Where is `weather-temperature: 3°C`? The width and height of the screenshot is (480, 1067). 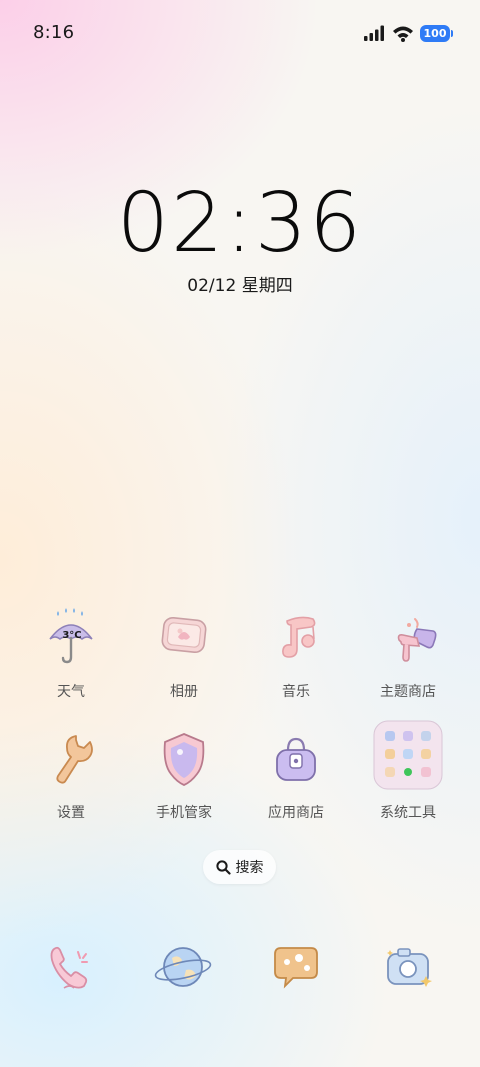
weather-temperature: 3°C is located at coordinates (71, 635).